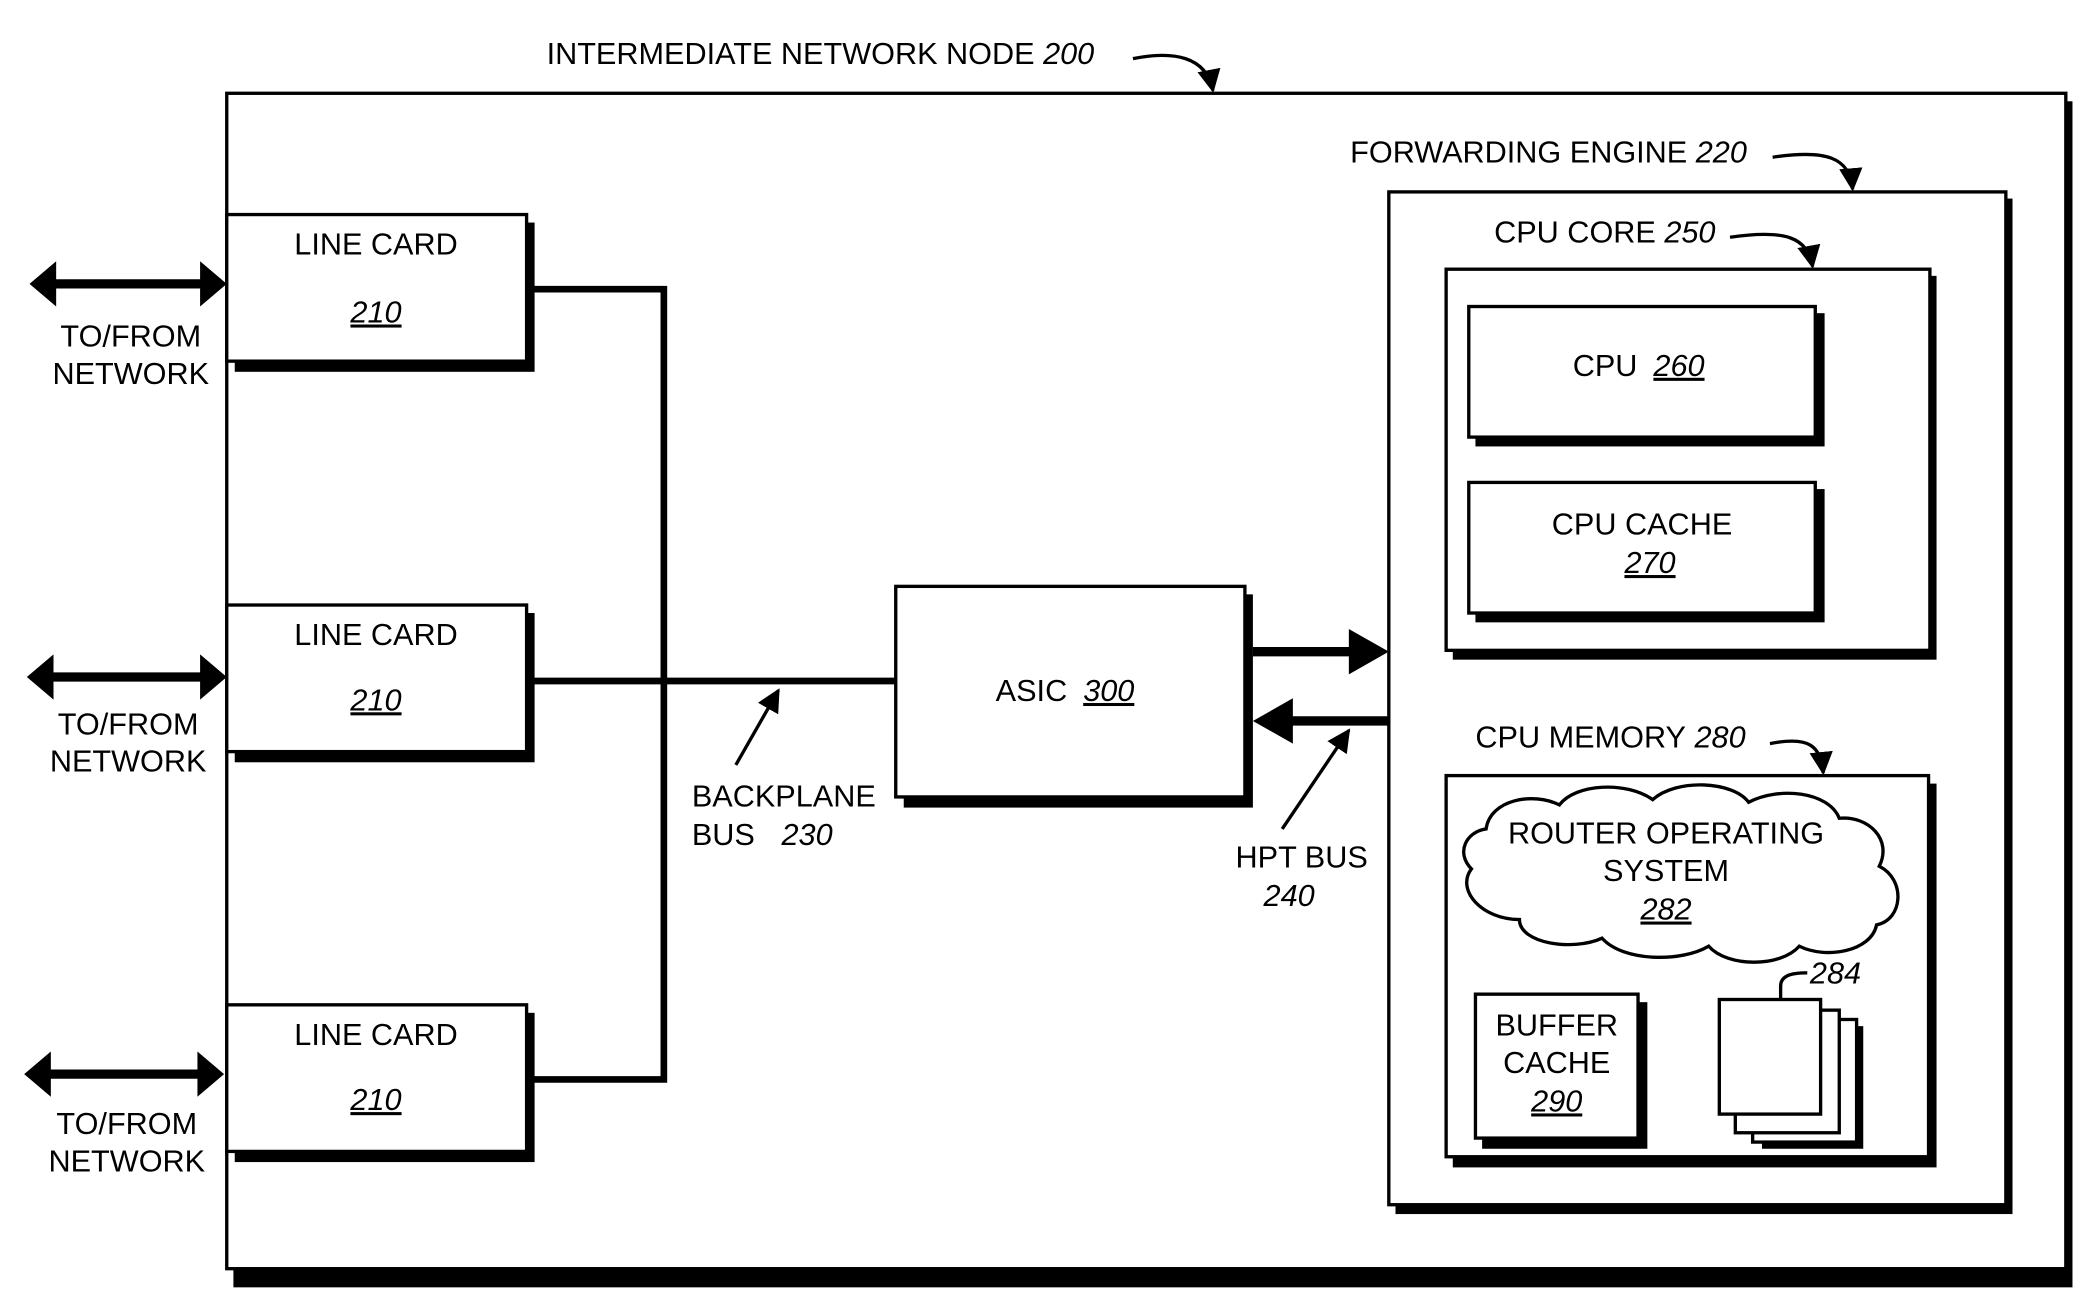 Image resolution: width=2090 pixels, height=1310 pixels. I want to click on hpt-bus-ref: 240, so click(1289, 896).